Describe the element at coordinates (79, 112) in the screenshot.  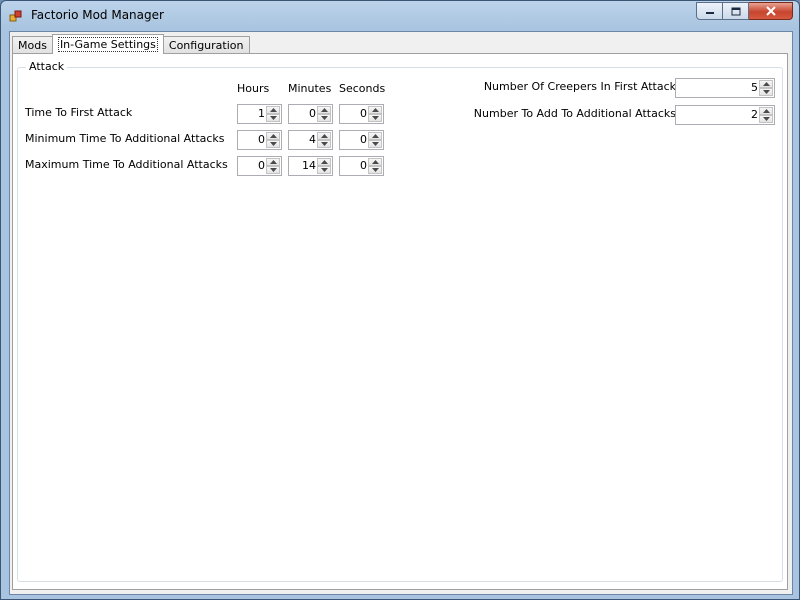
I see `time-to-first-attack-label: Time To First Attack` at that location.